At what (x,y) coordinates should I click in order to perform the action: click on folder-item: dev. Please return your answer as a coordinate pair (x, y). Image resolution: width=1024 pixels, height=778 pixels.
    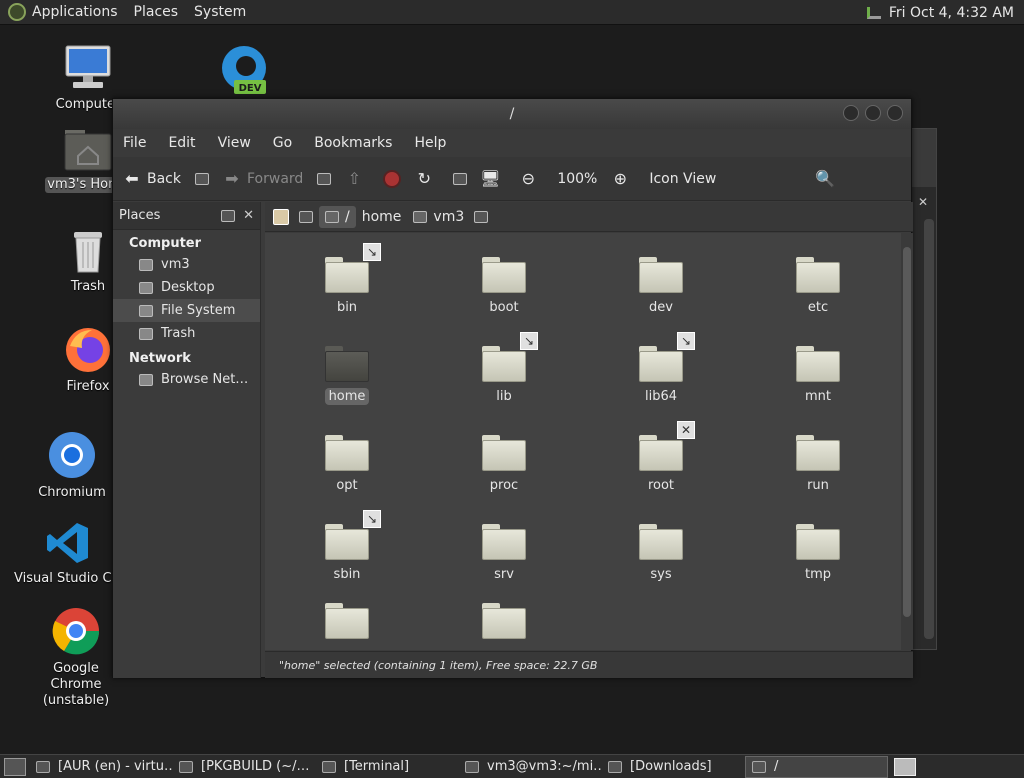
    Looking at the image, I should click on (661, 286).